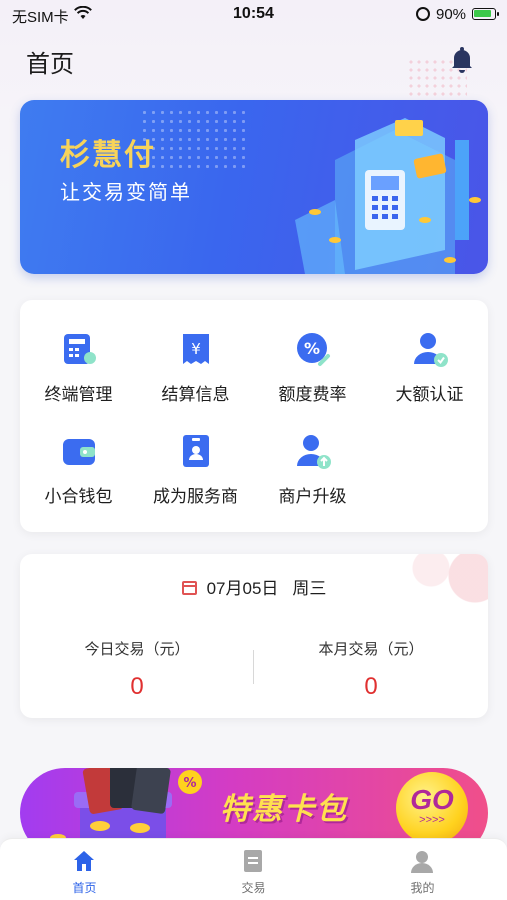 This screenshot has height=900, width=507. I want to click on feature-merchant-upgrade: 商户升级, so click(312, 454).